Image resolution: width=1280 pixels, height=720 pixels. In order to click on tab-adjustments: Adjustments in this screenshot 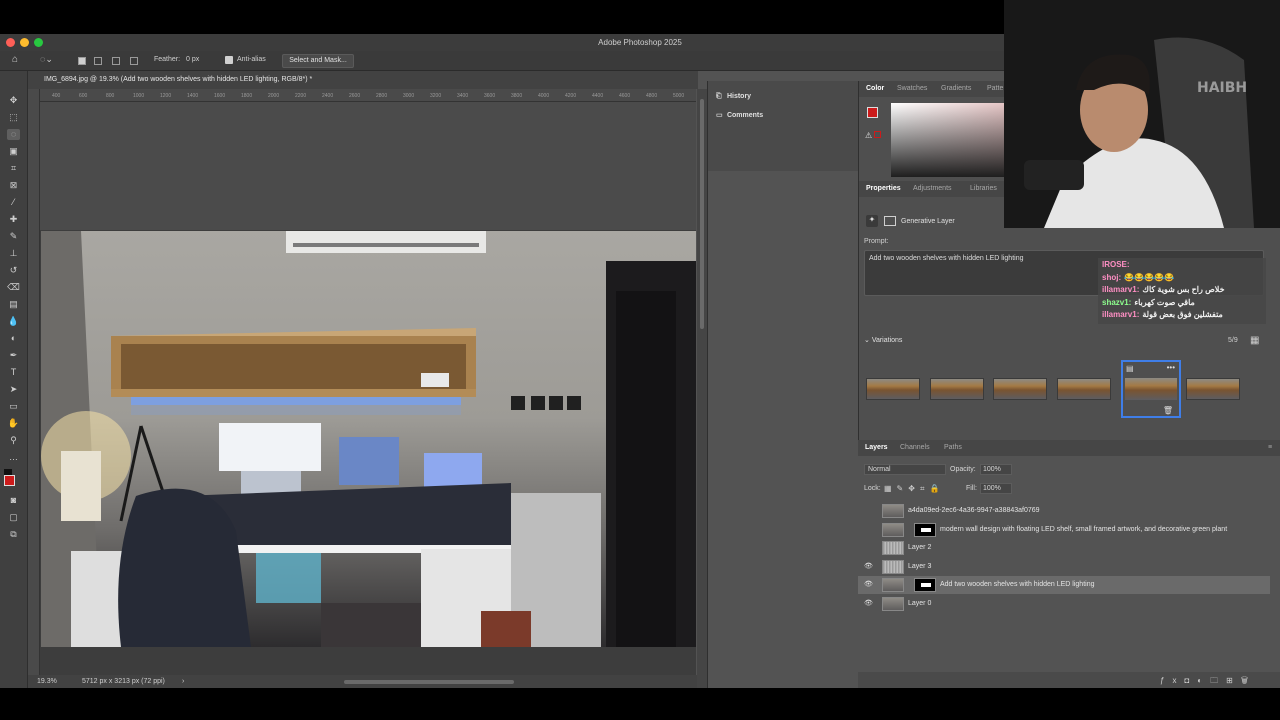, I will do `click(932, 188)`.